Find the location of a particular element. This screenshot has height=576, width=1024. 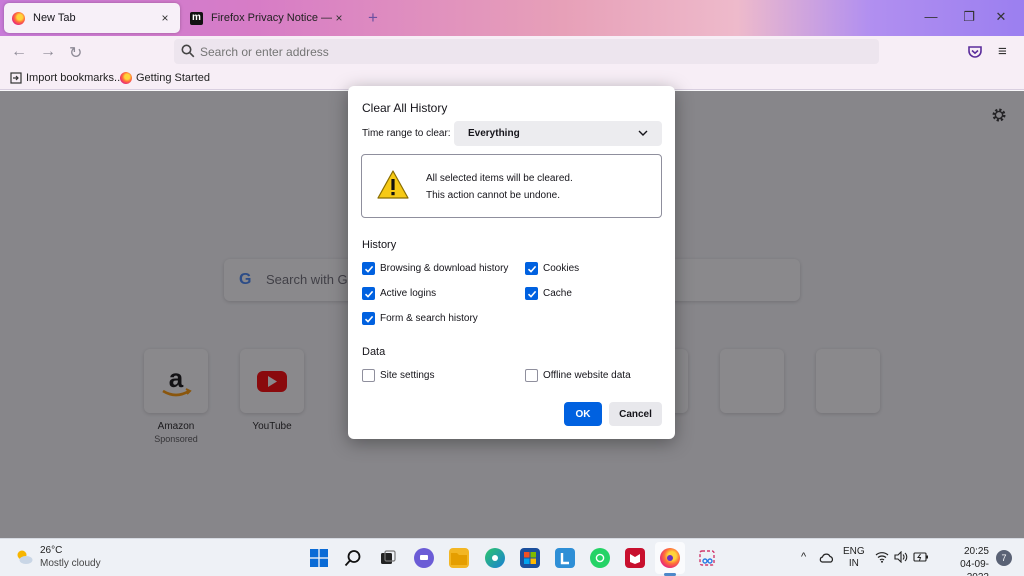

file-explorer-button is located at coordinates (459, 558).